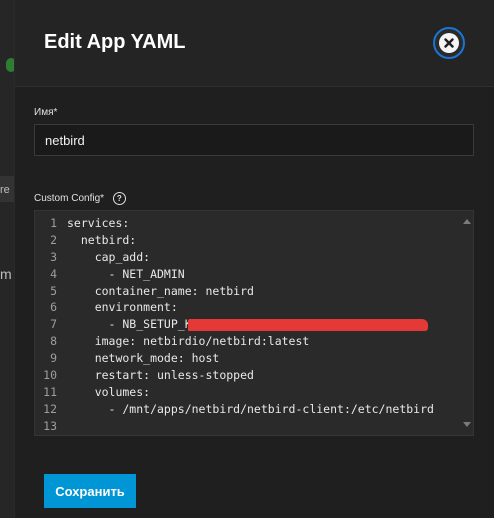 Image resolution: width=494 pixels, height=518 pixels. Describe the element at coordinates (53, 239) in the screenshot. I see `line-number: 2` at that location.